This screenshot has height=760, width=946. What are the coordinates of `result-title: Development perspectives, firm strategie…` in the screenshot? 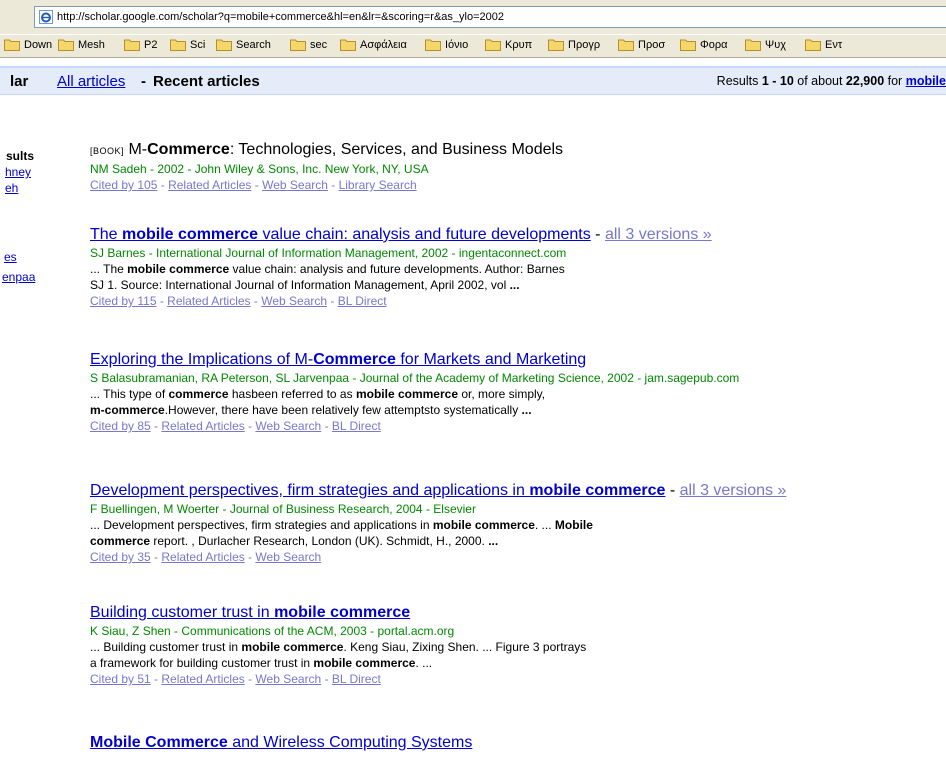 It's located at (438, 490).